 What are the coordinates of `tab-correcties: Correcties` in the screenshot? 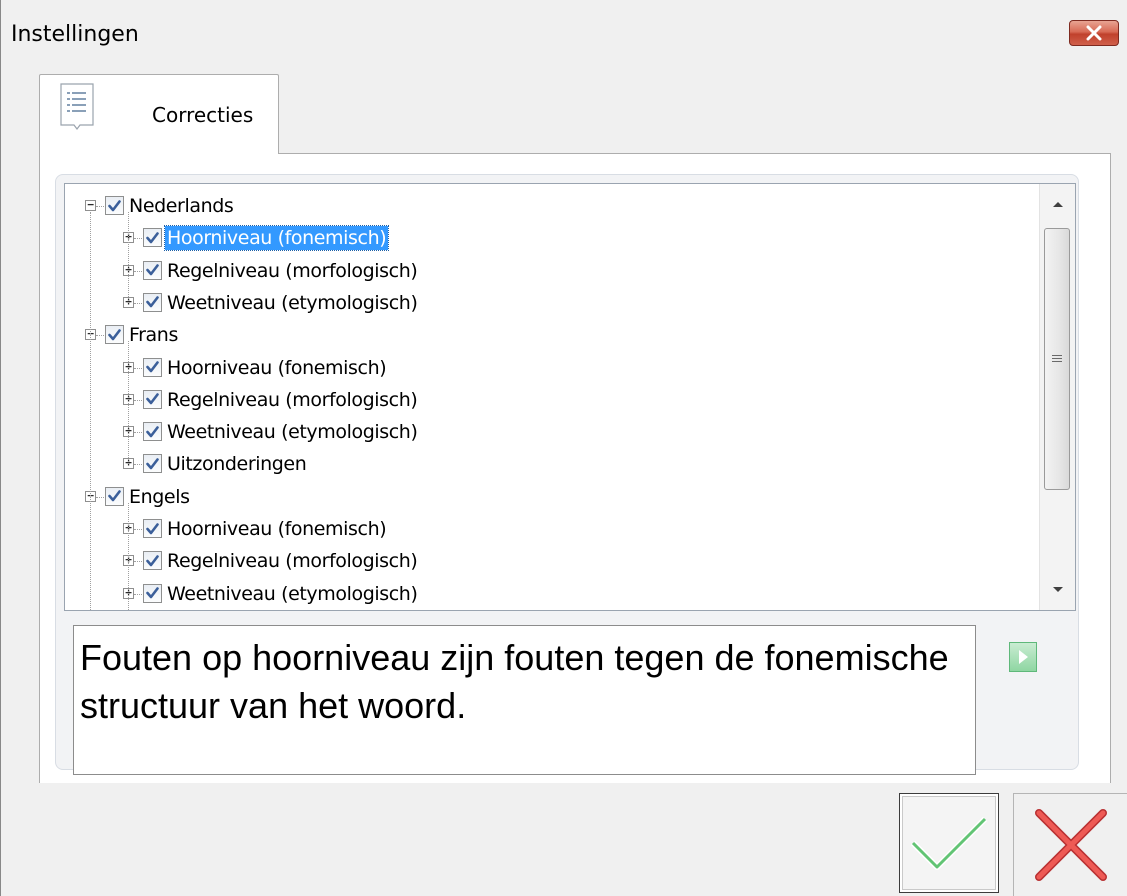 It's located at (159, 114).